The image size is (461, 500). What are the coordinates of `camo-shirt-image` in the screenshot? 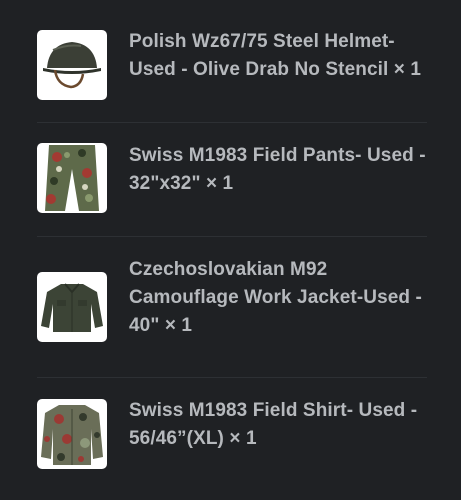 It's located at (72, 434).